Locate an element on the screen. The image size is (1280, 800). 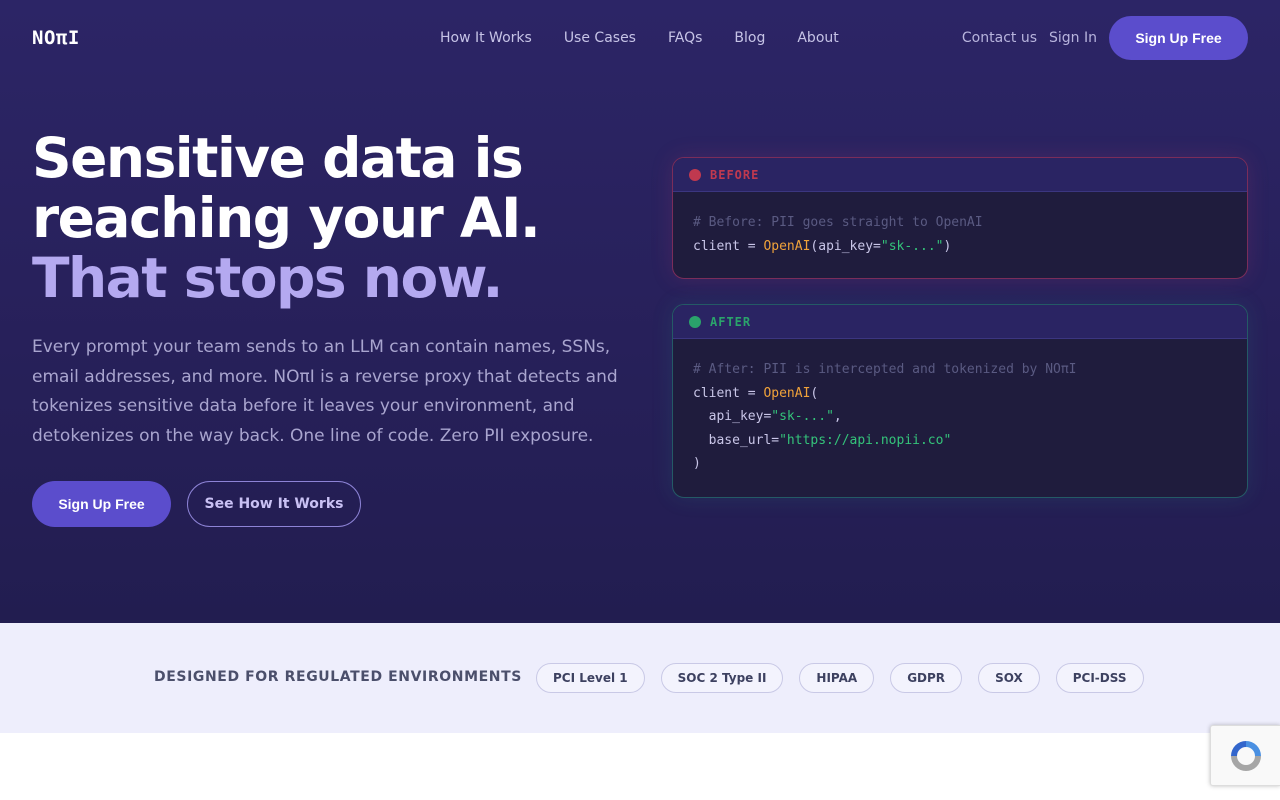
nav-links: How It Works Use Cases FAQs Blog About is located at coordinates (639, 38).